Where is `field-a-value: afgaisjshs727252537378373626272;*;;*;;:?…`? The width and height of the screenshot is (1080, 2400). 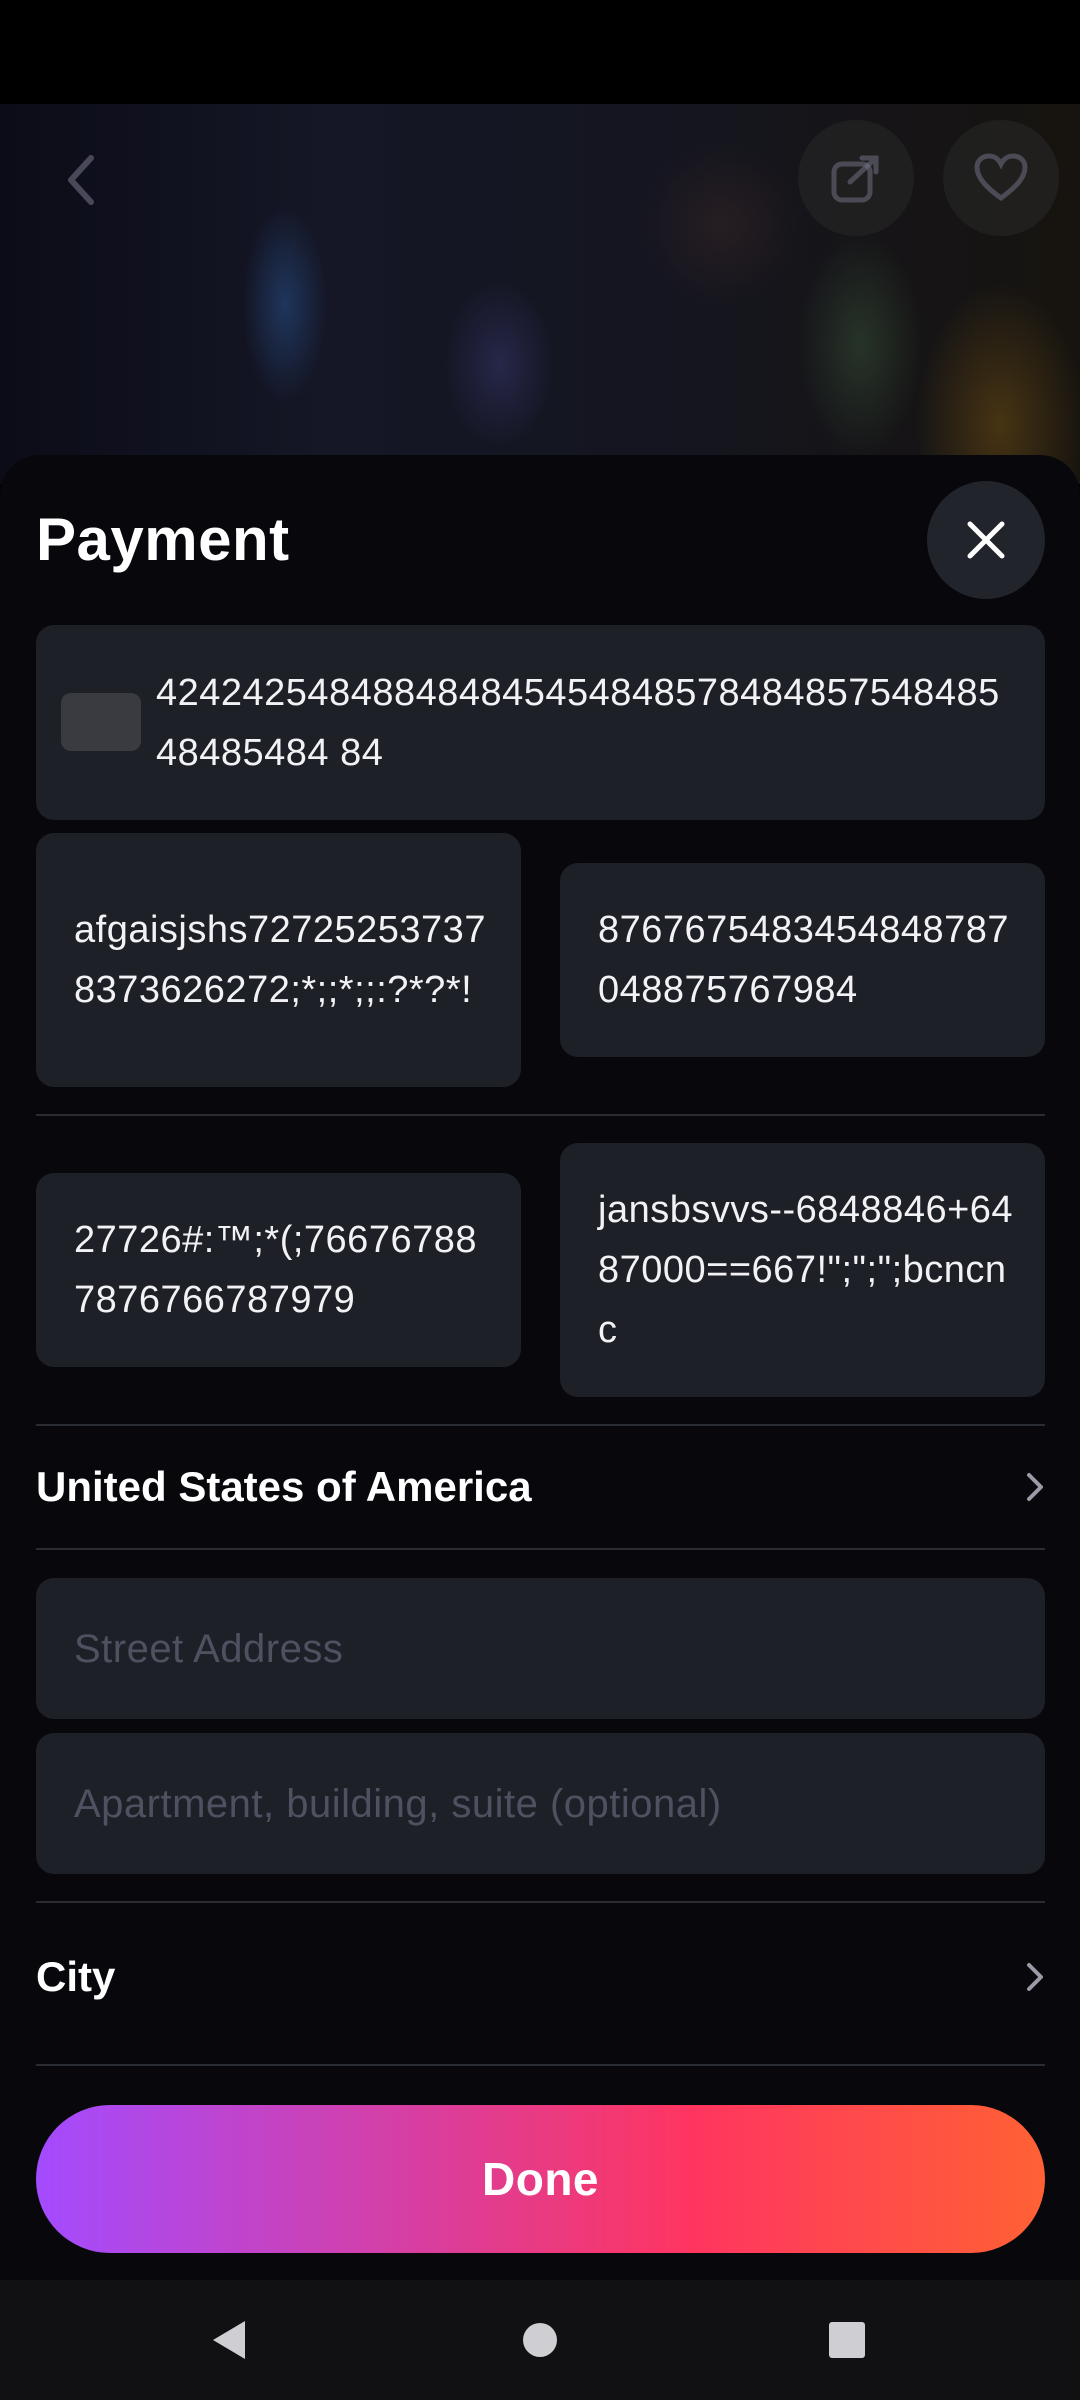
field-a-value: afgaisjshs727252537378373626272;*;;*;;:?… is located at coordinates (280, 960).